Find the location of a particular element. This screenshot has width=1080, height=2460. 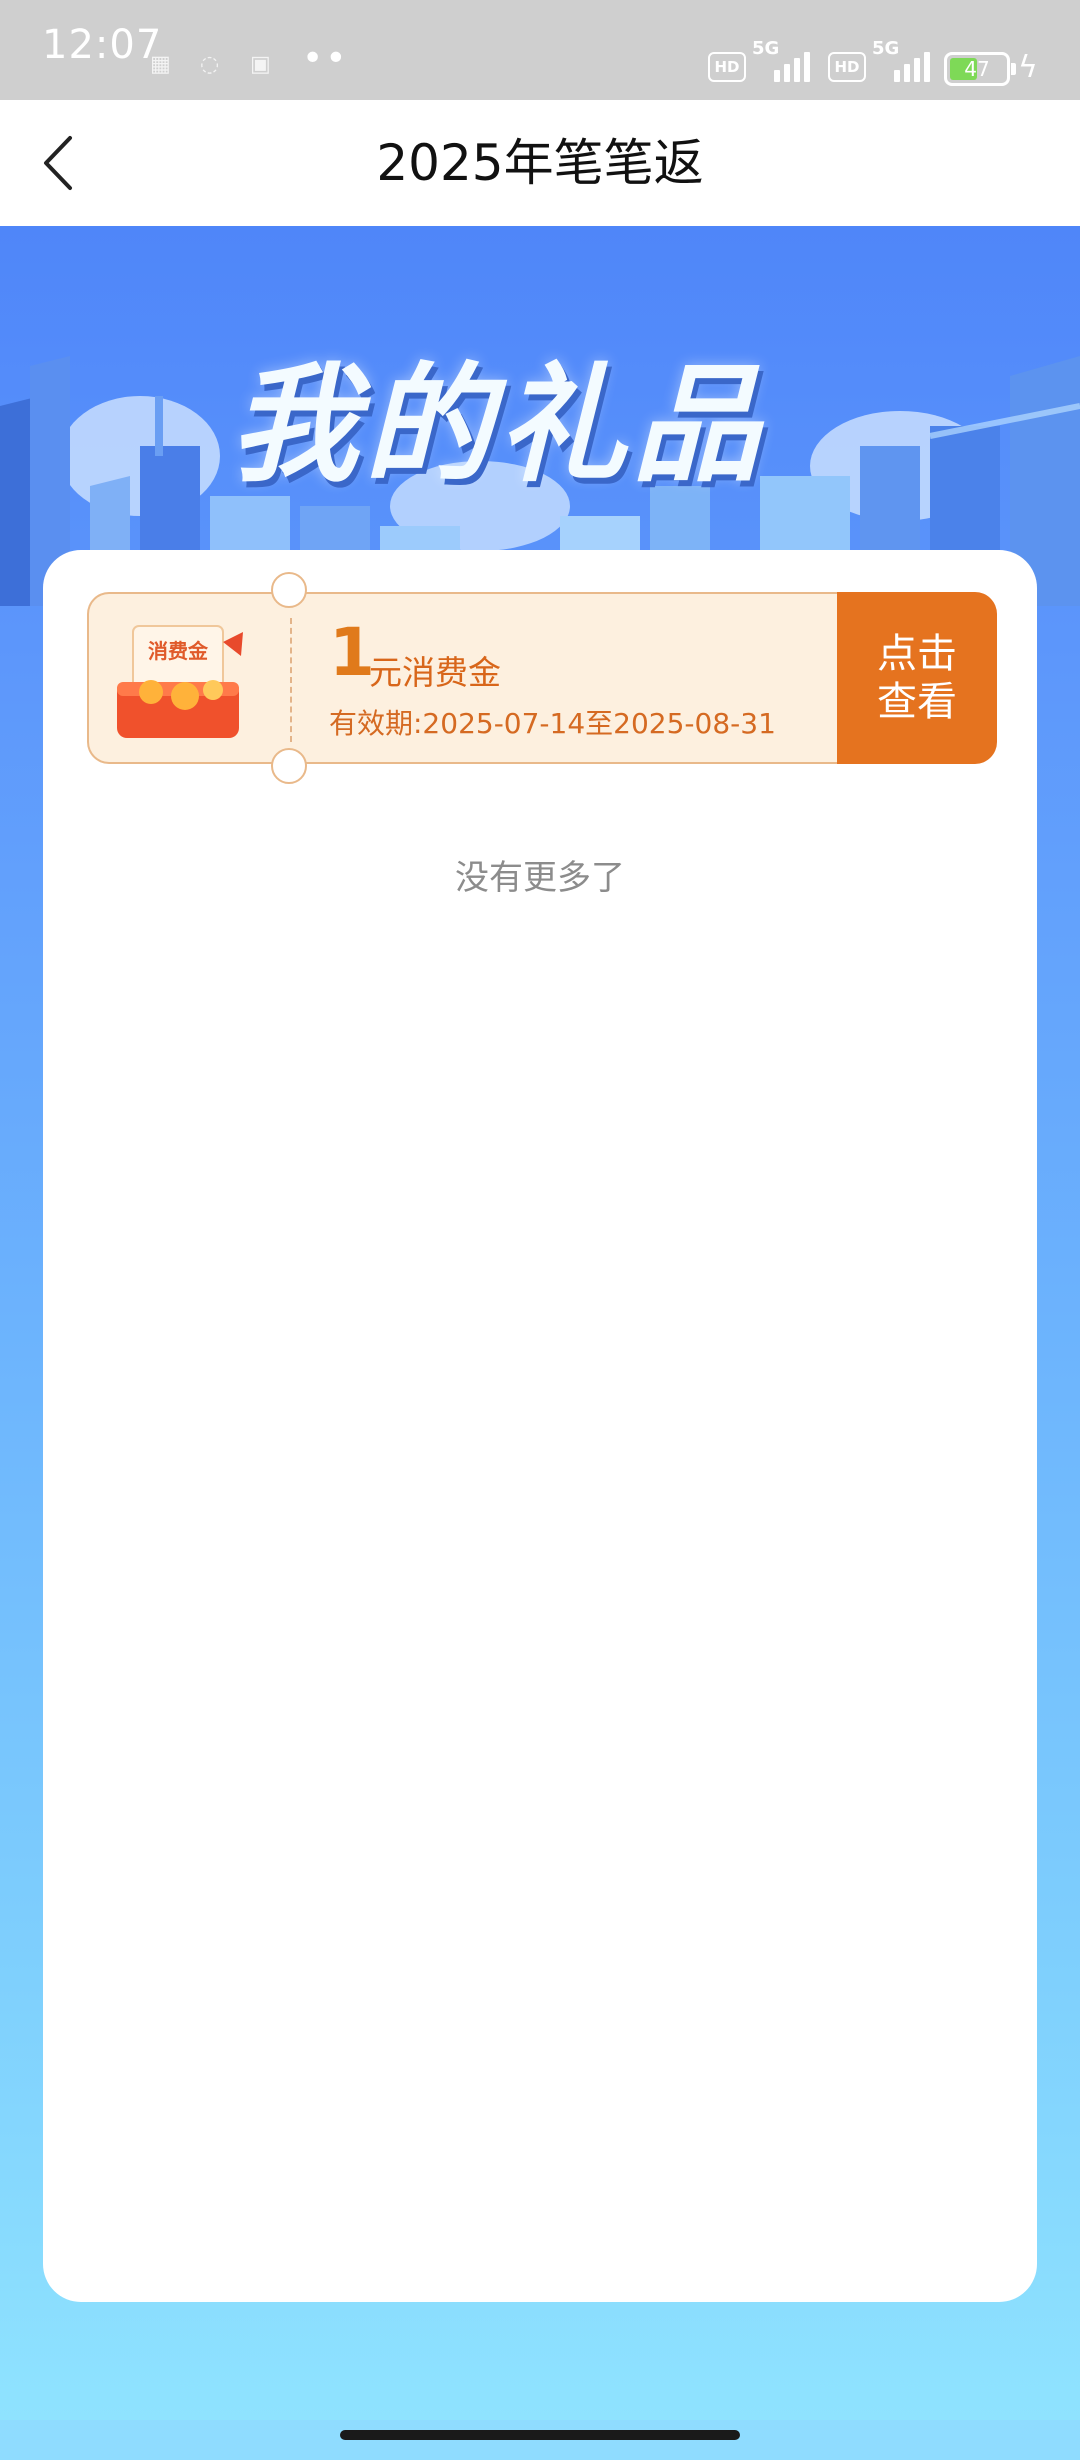

gift-box-icon: 消费金 is located at coordinates (178, 680).